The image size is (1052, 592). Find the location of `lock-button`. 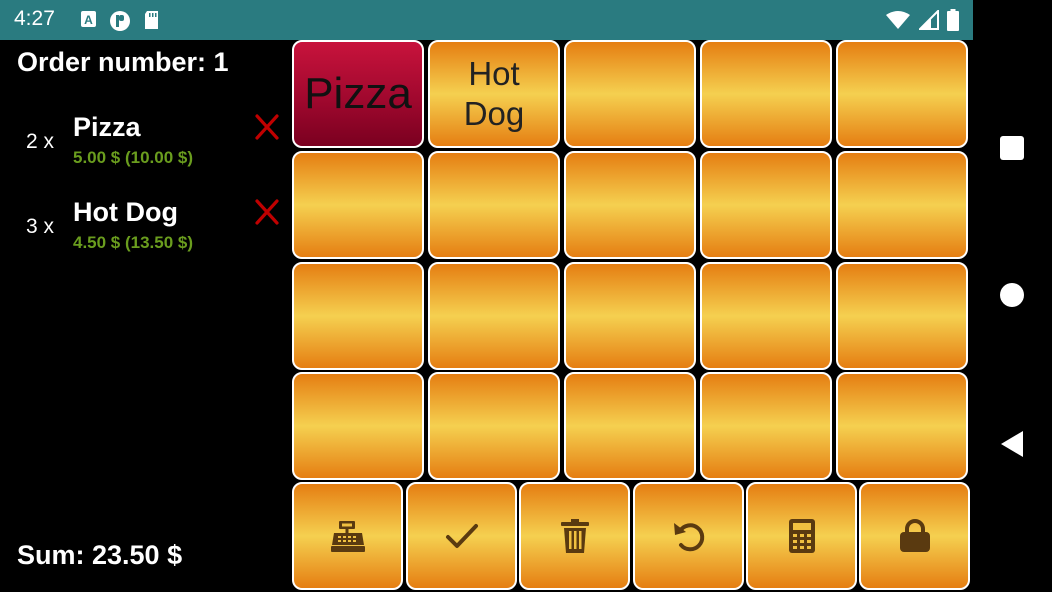

lock-button is located at coordinates (914, 536).